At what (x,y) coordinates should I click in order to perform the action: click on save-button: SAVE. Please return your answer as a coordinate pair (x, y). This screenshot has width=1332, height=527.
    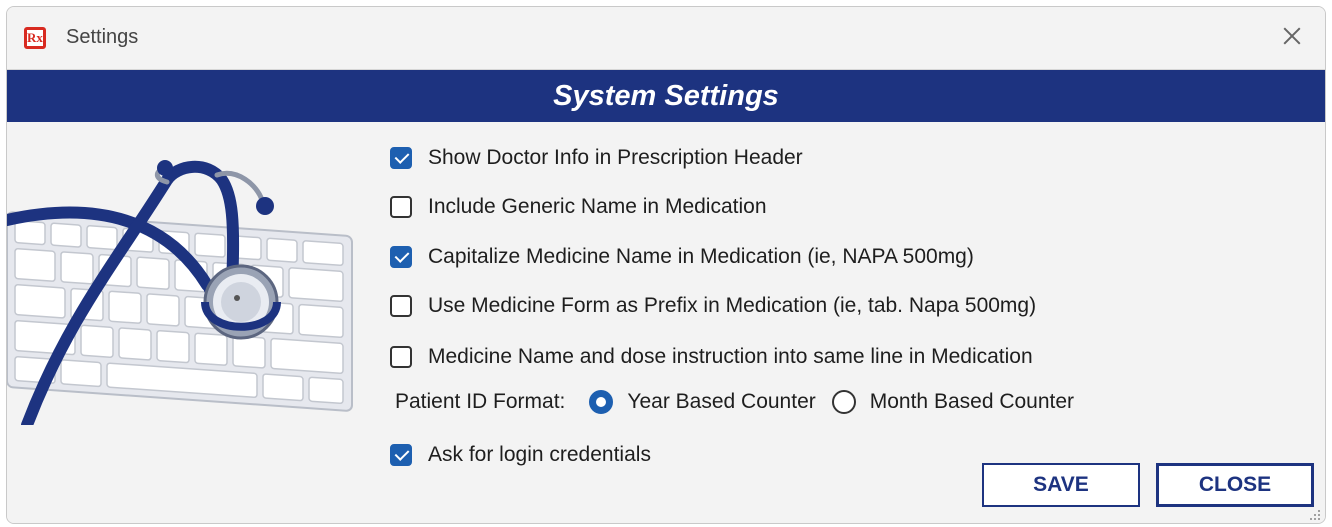
    Looking at the image, I should click on (1061, 485).